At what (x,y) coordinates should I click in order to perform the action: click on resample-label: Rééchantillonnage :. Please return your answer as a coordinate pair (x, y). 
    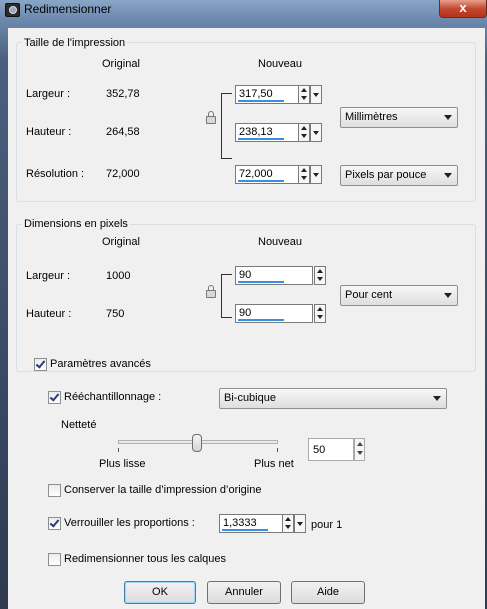
    Looking at the image, I should click on (113, 397).